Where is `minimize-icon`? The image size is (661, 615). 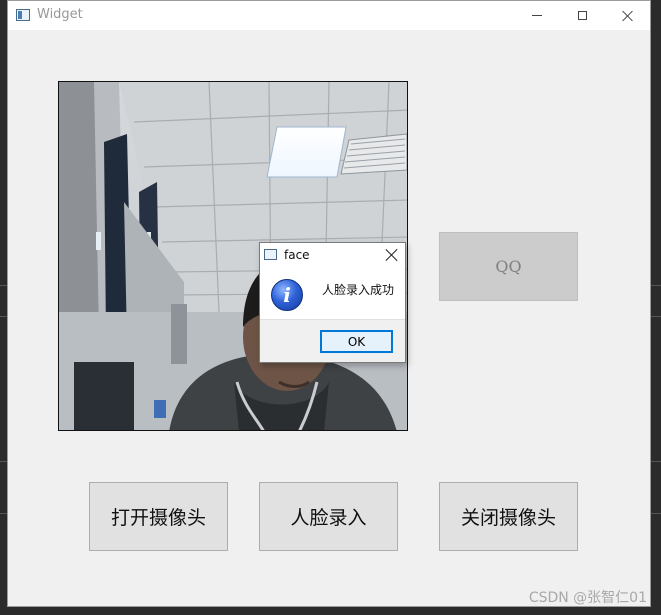 minimize-icon is located at coordinates (537, 15).